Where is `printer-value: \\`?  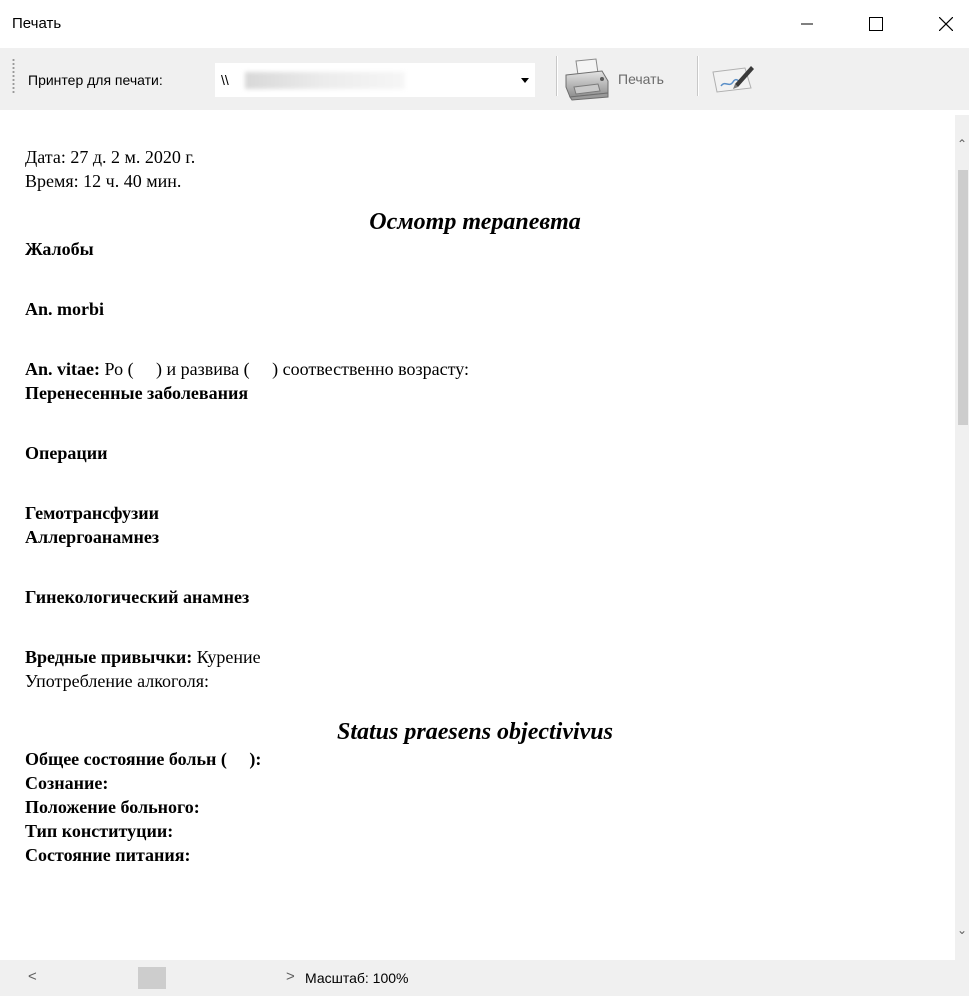 printer-value: \\ is located at coordinates (225, 80).